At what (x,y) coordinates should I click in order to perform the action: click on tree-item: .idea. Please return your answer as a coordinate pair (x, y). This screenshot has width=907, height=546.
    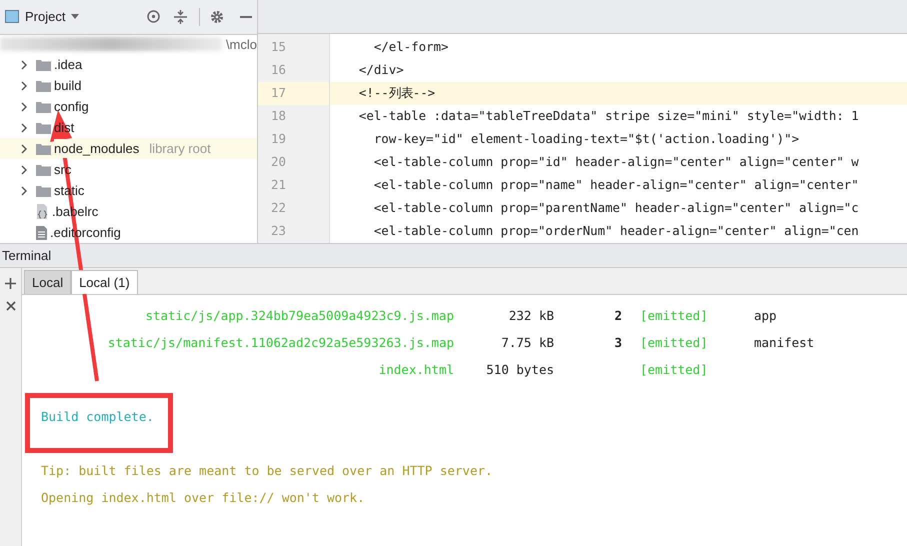
    Looking at the image, I should click on (128, 64).